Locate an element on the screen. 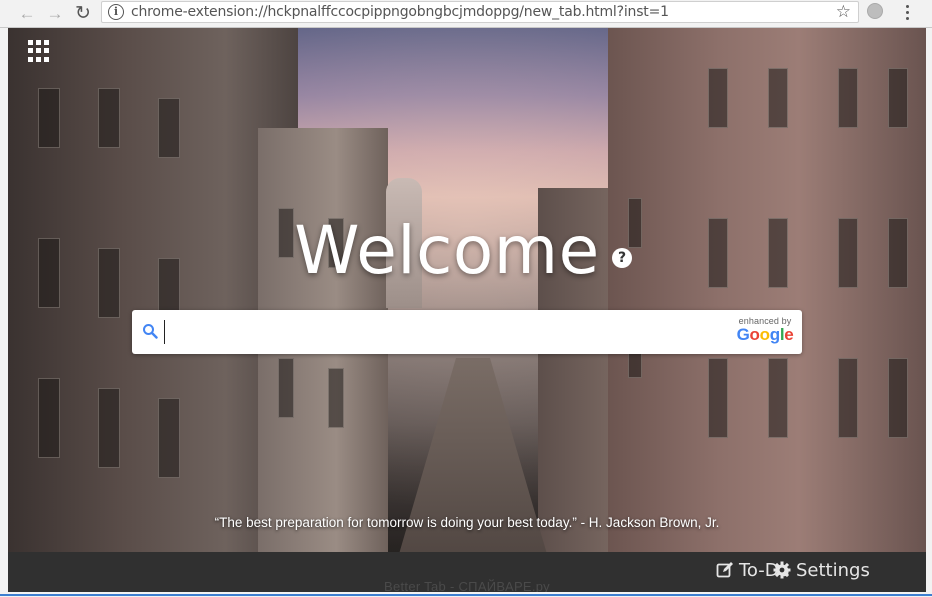 This screenshot has height=597, width=932. window-frame-right is located at coordinates (929, 312).